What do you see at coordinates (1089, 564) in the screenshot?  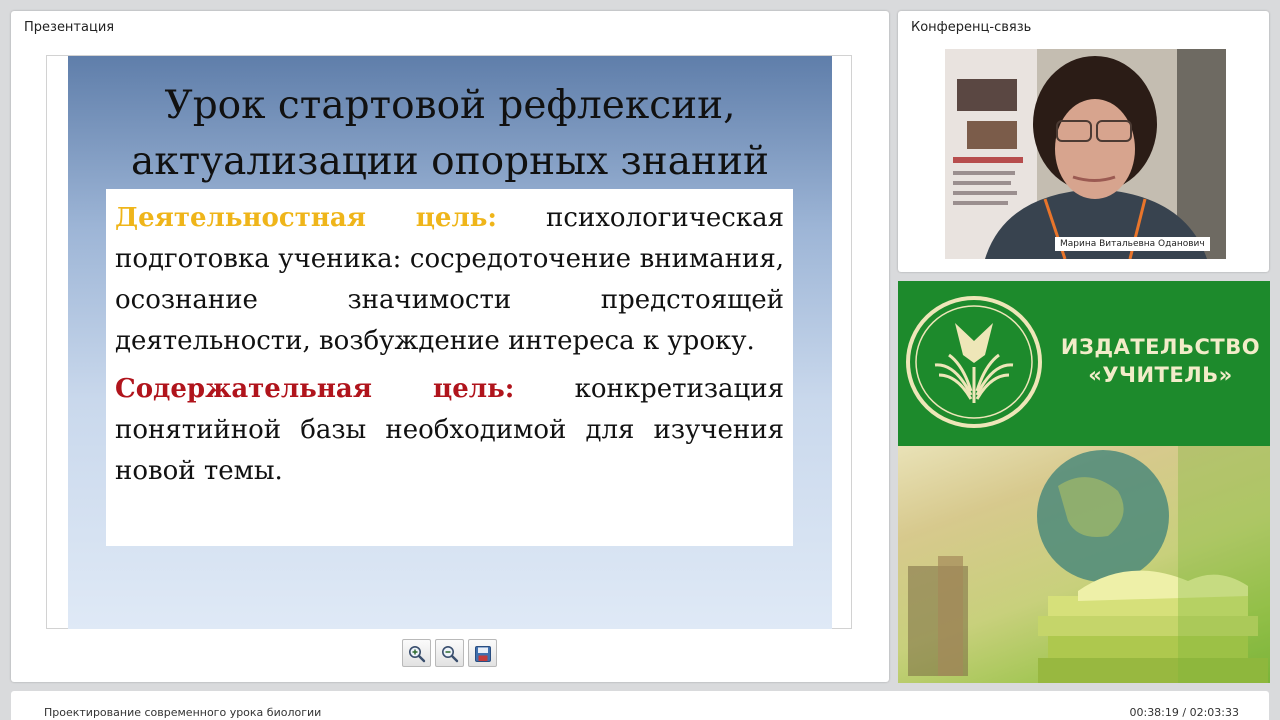 I see `books-and-globe-image` at bounding box center [1089, 564].